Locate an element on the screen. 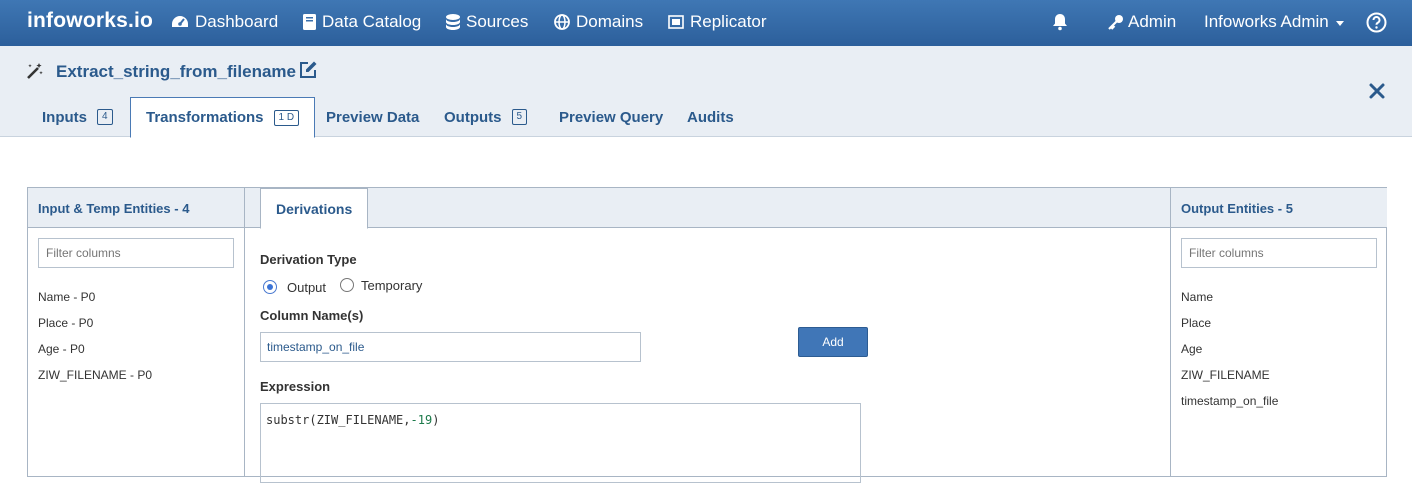 The width and height of the screenshot is (1412, 483). expression-editor: substr(ZIW_FILENAME,-19) is located at coordinates (560, 443).